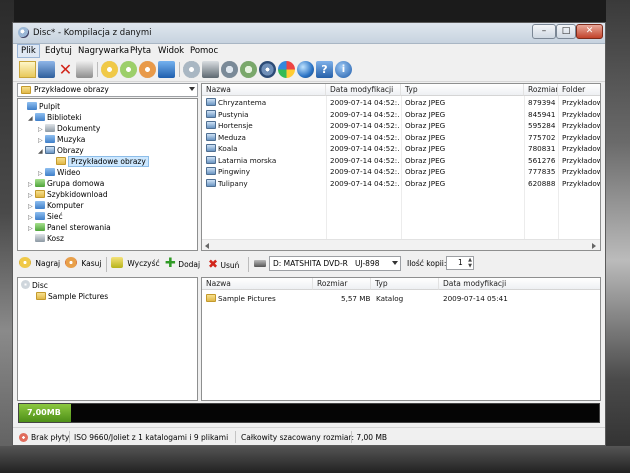 This screenshot has height=473, width=630. What do you see at coordinates (128, 69) in the screenshot?
I see `add-folder-icon` at bounding box center [128, 69].